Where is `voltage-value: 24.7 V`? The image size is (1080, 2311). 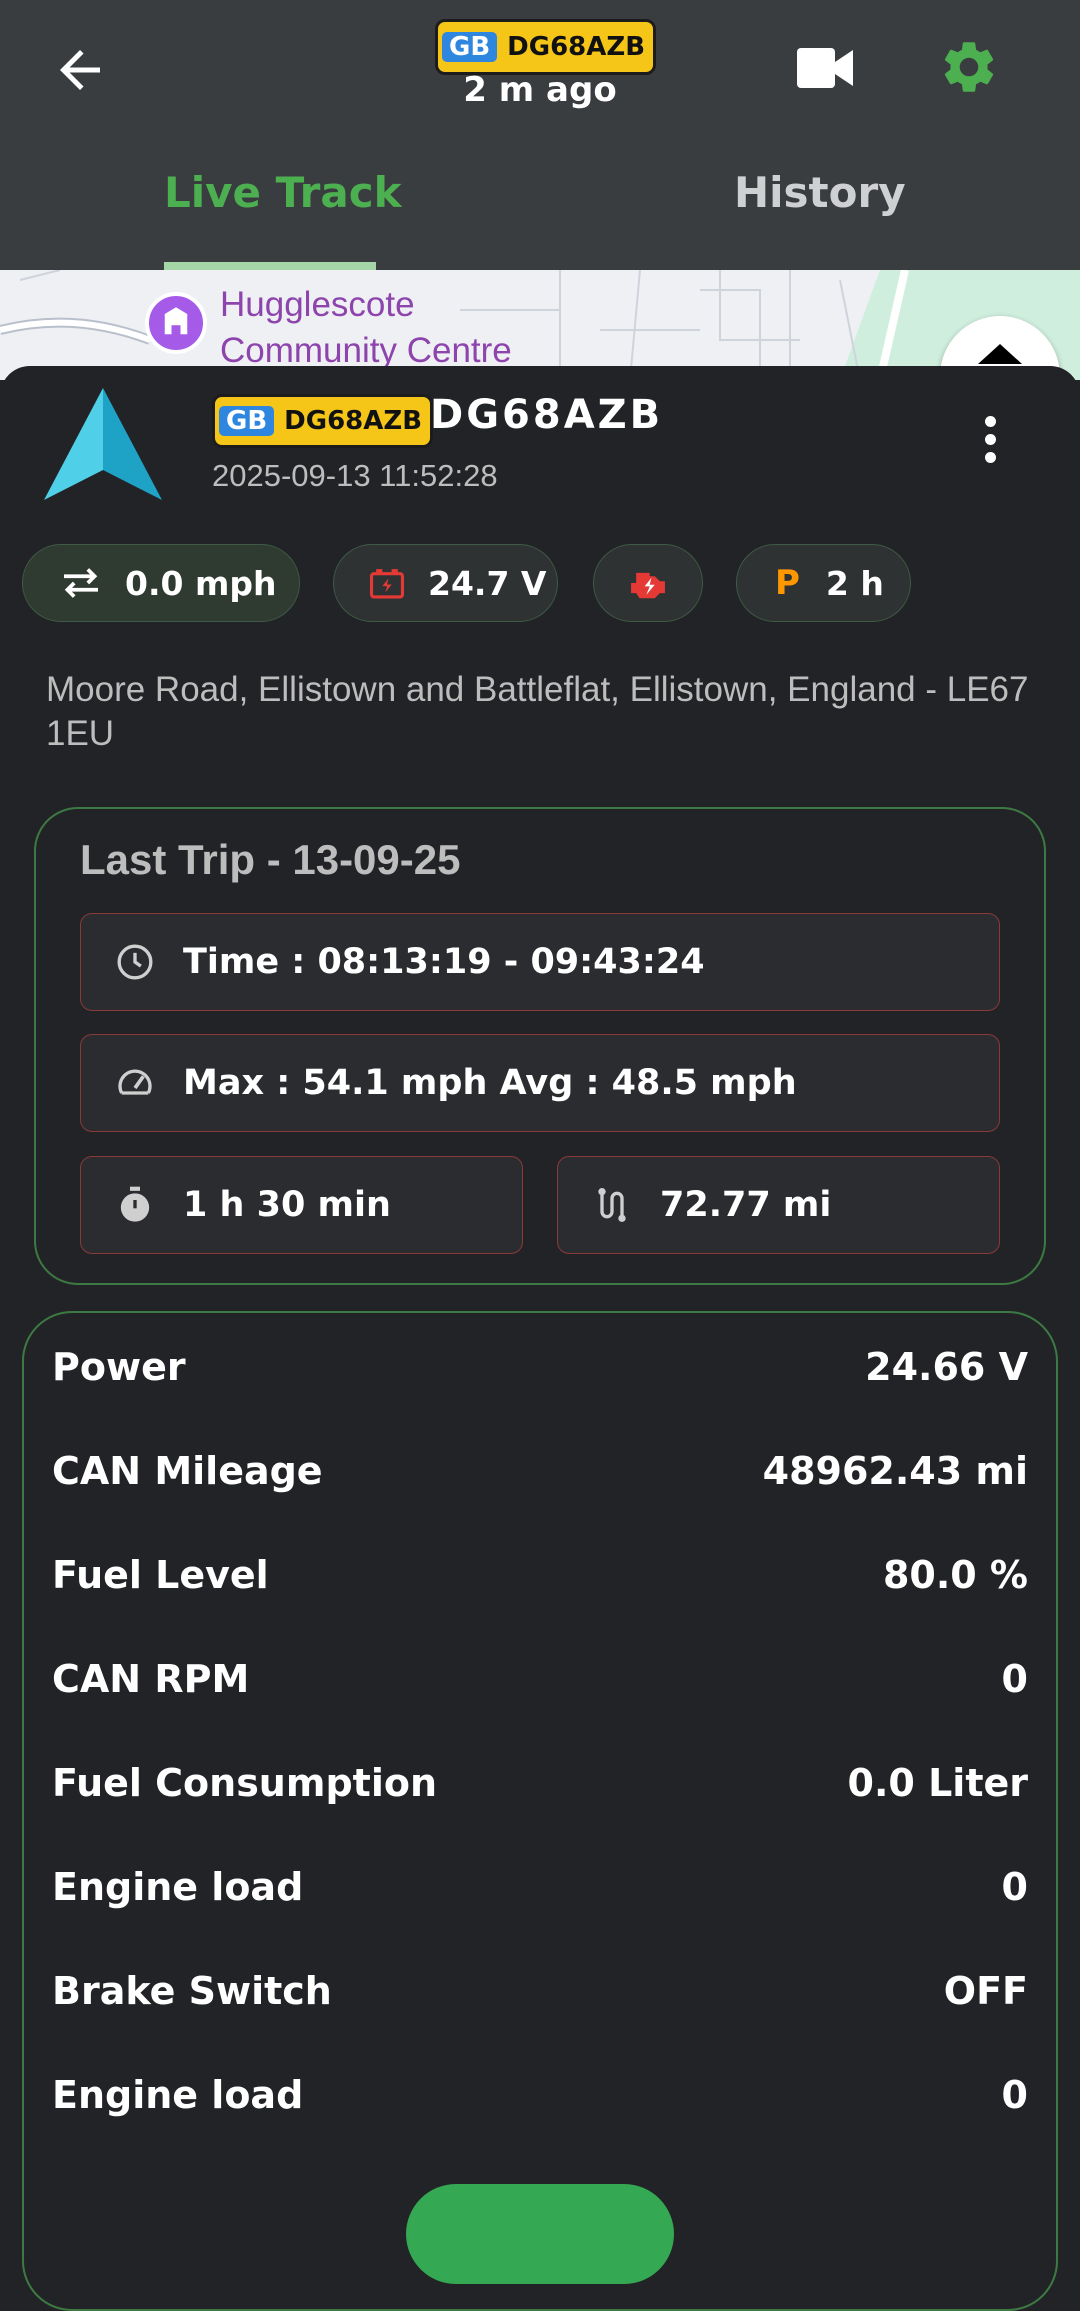
voltage-value: 24.7 V is located at coordinates (487, 583).